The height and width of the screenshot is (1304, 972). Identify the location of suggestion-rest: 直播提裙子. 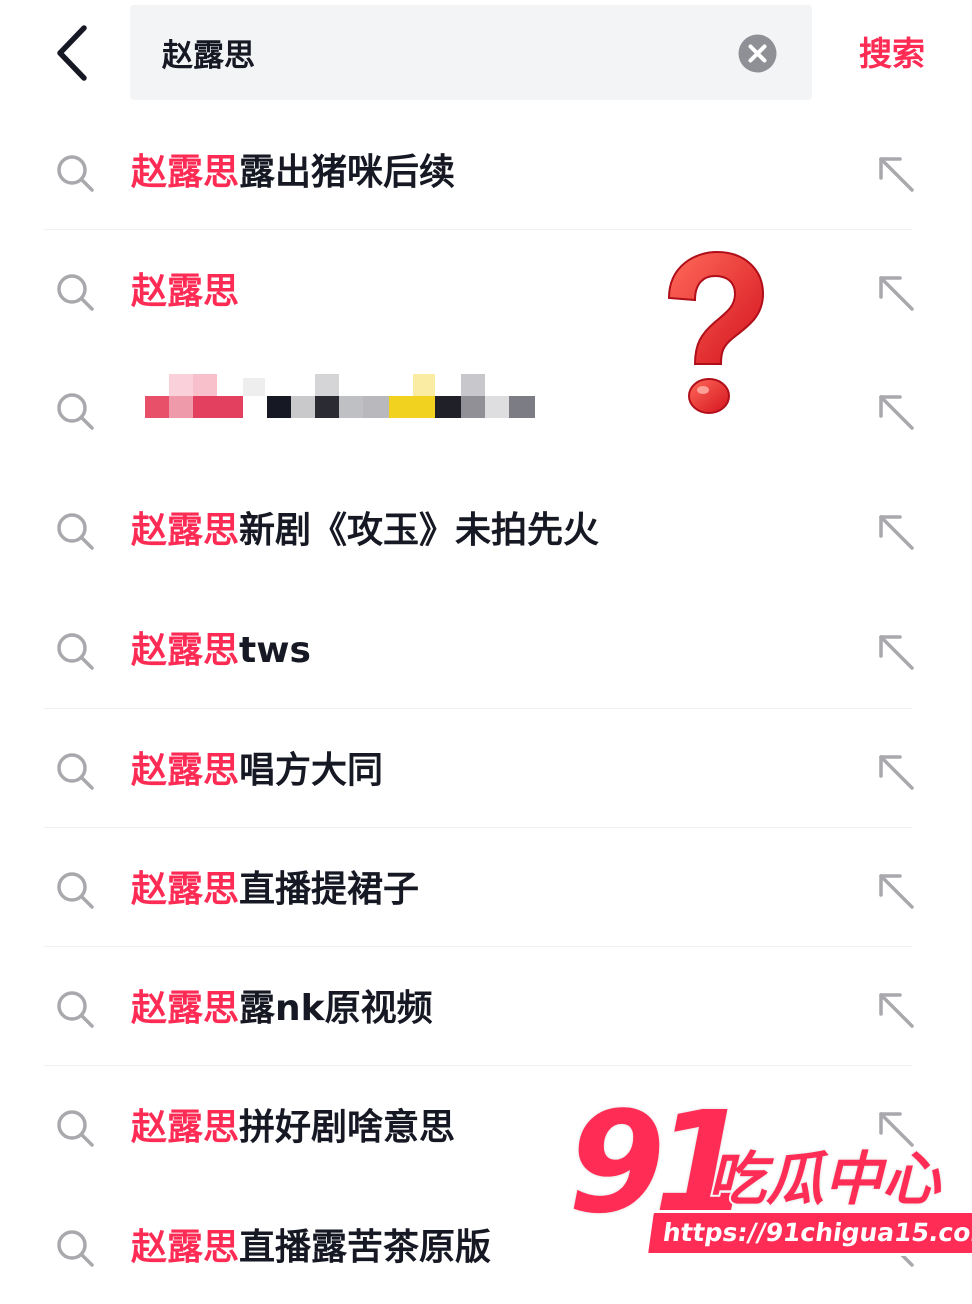
(329, 889).